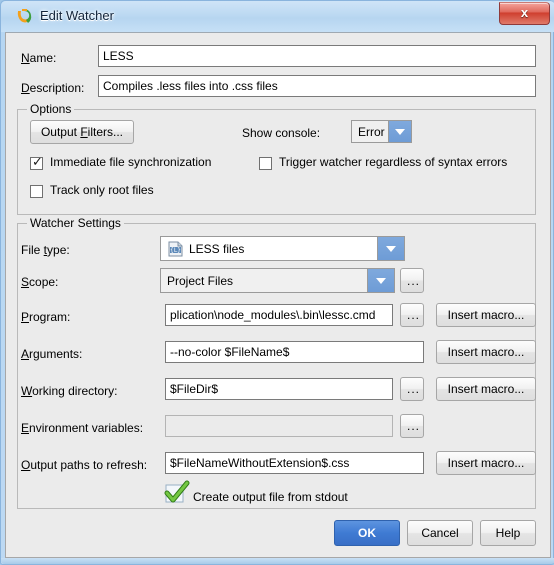 The width and height of the screenshot is (554, 565). What do you see at coordinates (279, 426) in the screenshot?
I see `environment-variables-input` at bounding box center [279, 426].